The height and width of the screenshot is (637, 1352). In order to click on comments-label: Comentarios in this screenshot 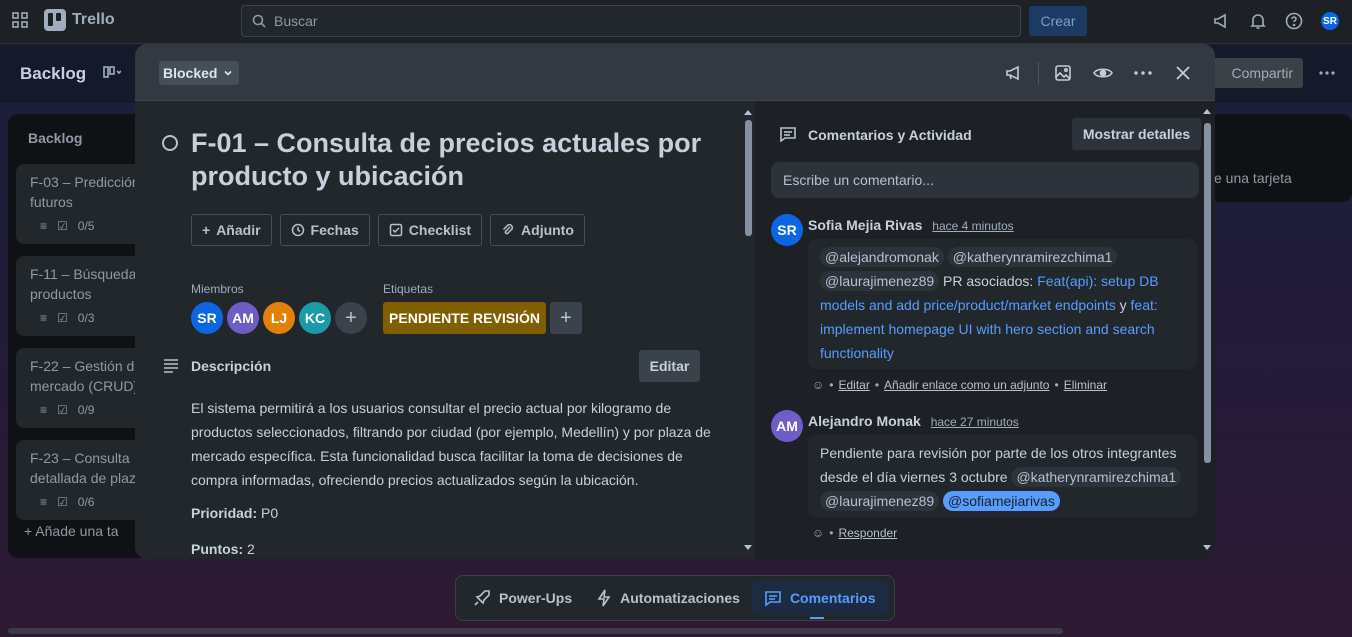, I will do `click(832, 598)`.